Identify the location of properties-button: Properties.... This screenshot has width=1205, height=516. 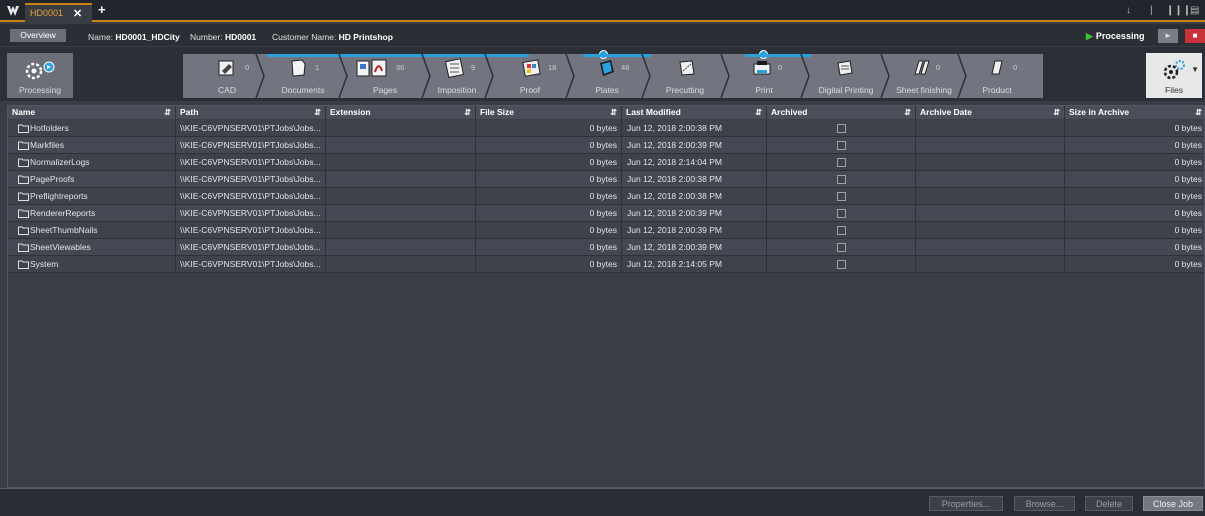
(966, 503).